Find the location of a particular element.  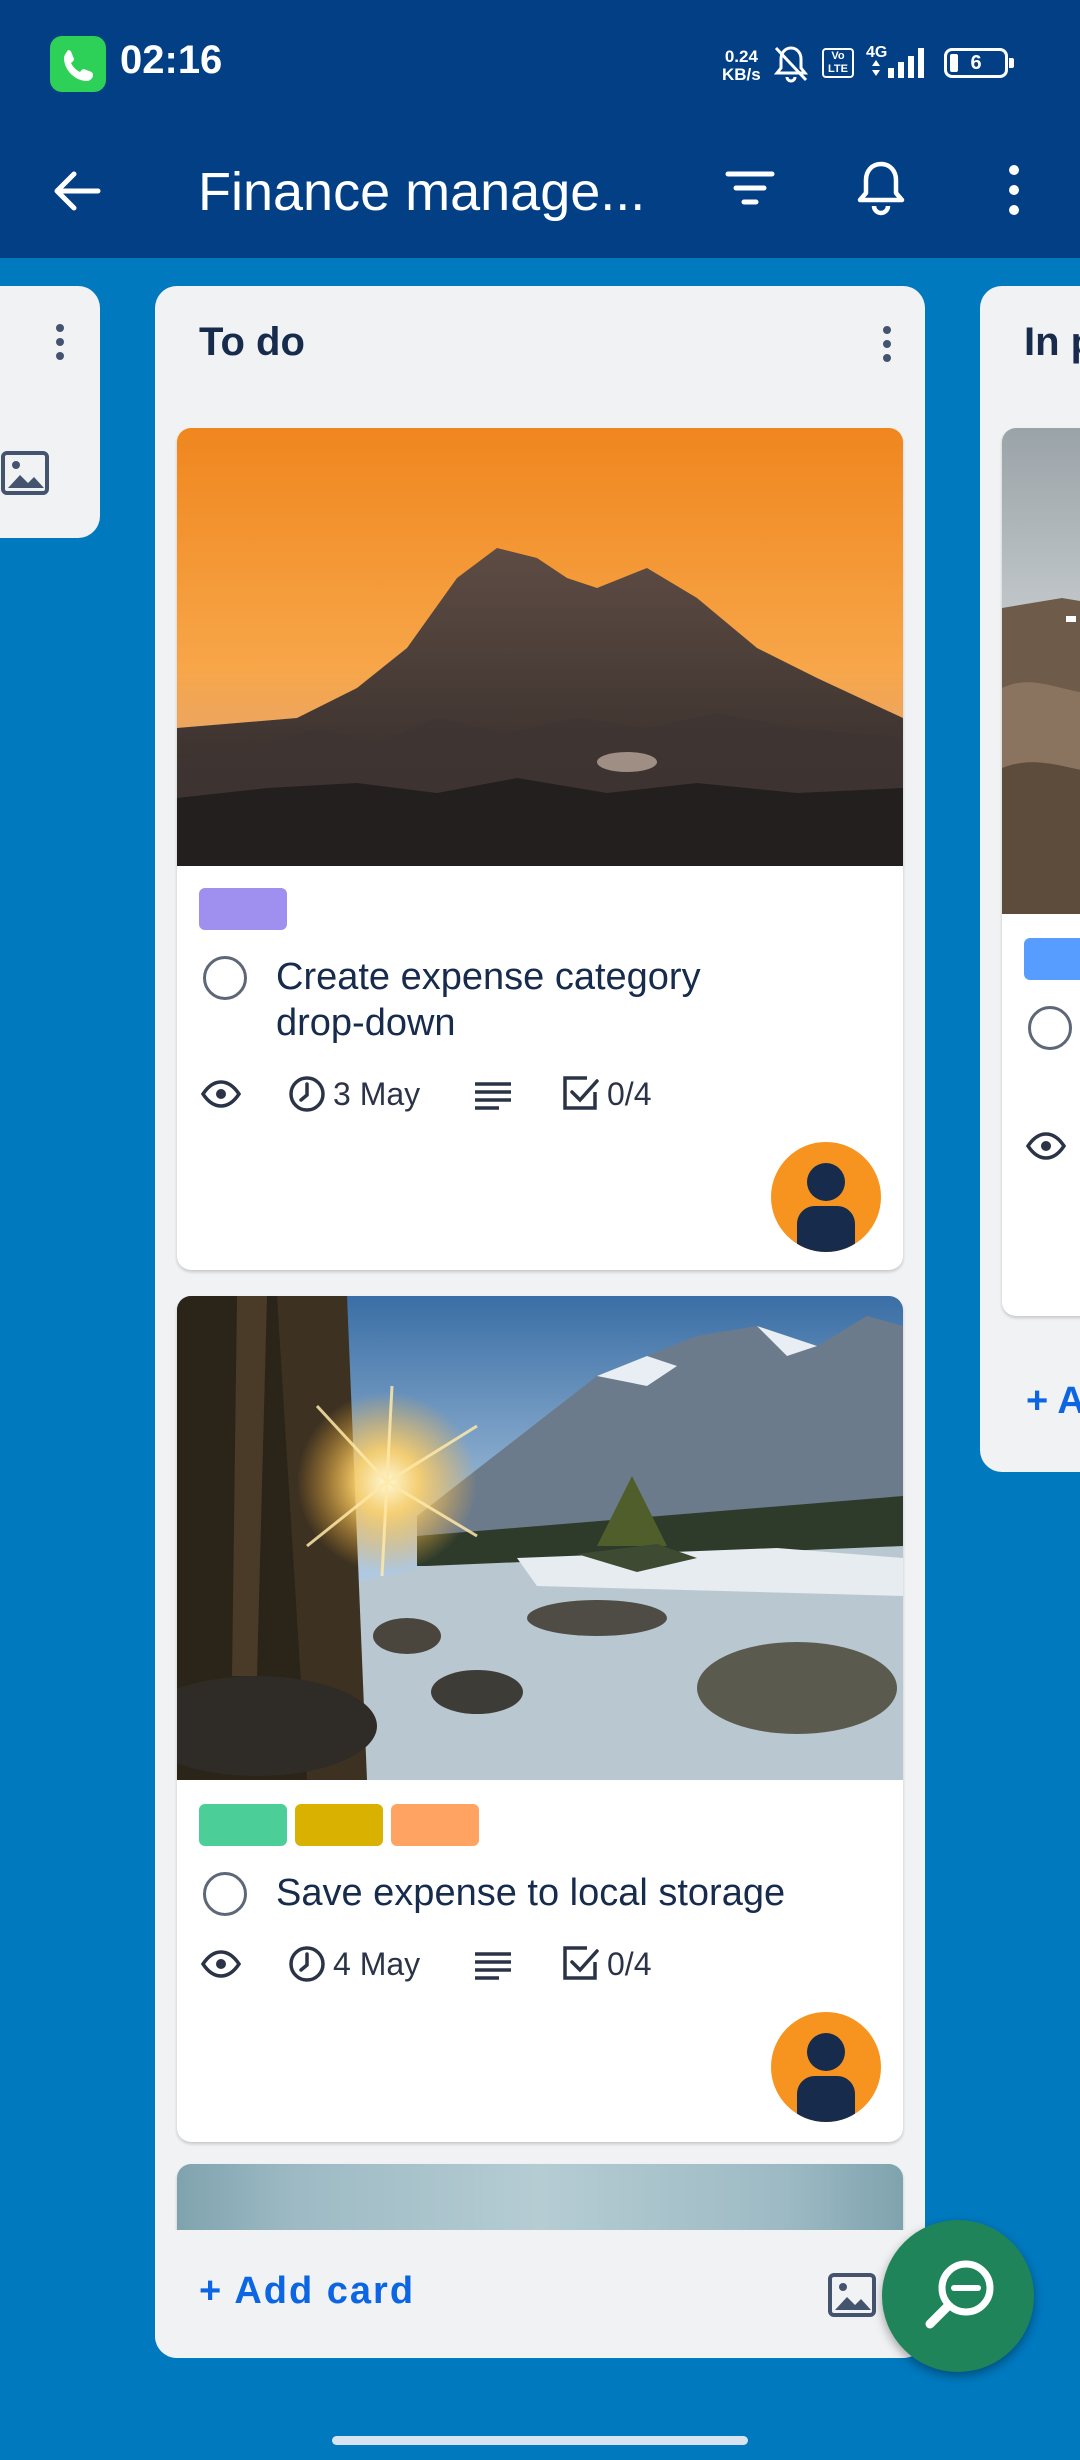

column-title: To do is located at coordinates (252, 342).